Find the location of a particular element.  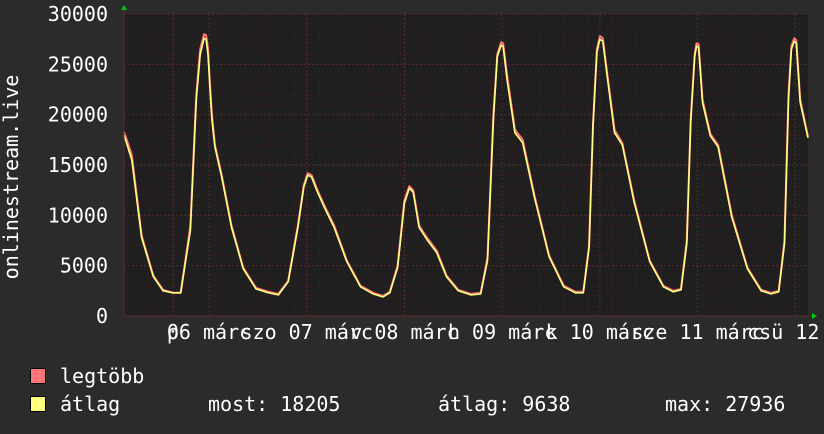

y-tick-label: 20000 is located at coordinates (78, 115).